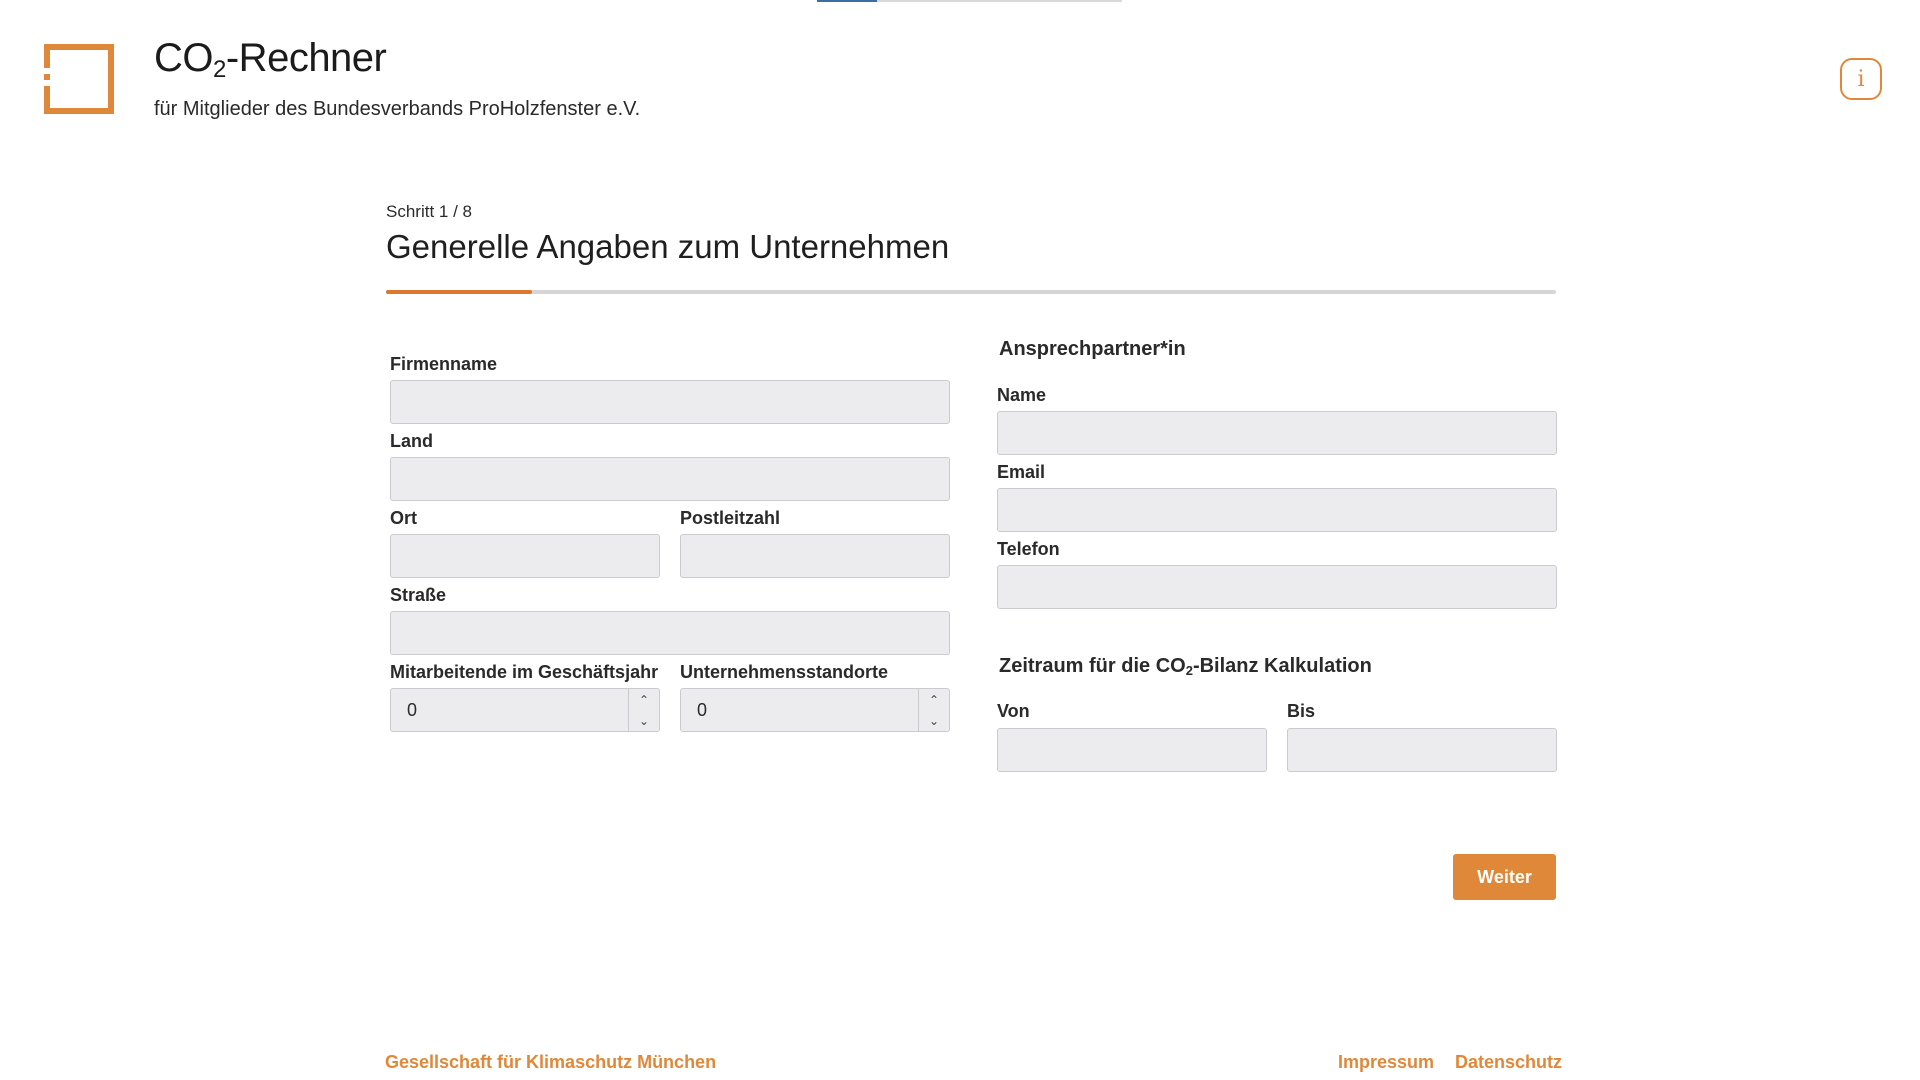 The image size is (1920, 1080). I want to click on ort-input, so click(525, 556).